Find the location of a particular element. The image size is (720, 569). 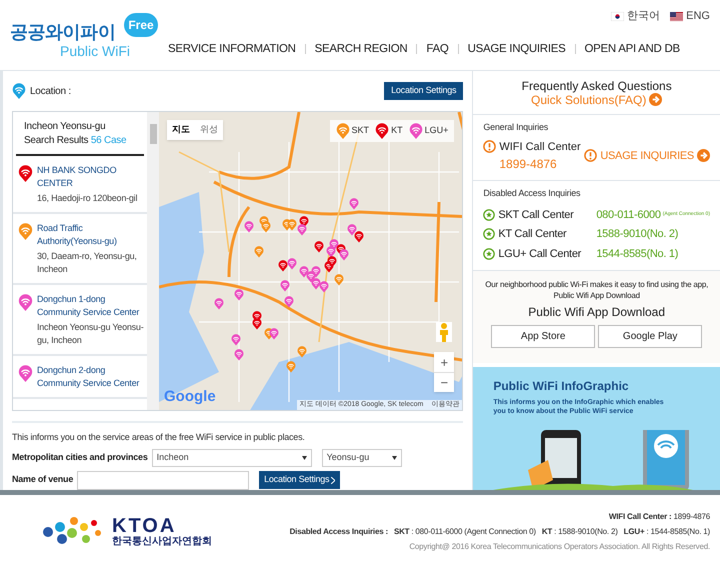

place-name: Road Traffic Authority(Yeonsu-gu) is located at coordinates (77, 235).